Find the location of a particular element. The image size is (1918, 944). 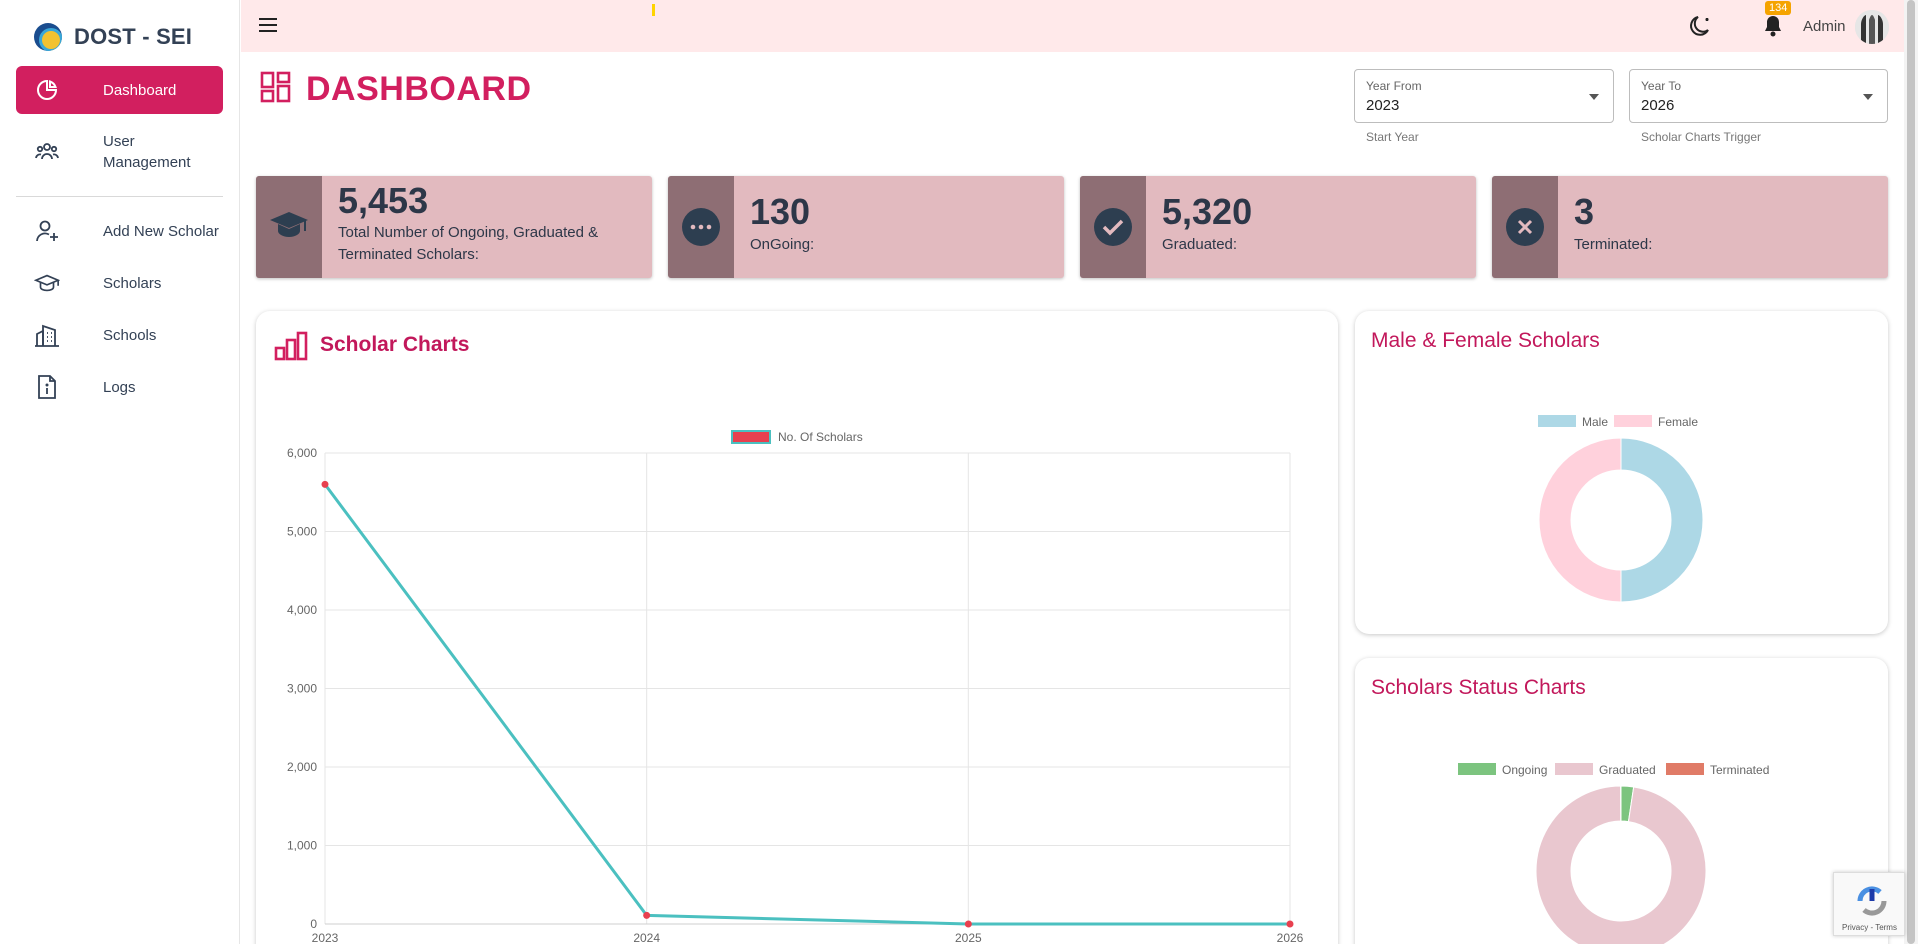

loading-indicator is located at coordinates (653, 10).